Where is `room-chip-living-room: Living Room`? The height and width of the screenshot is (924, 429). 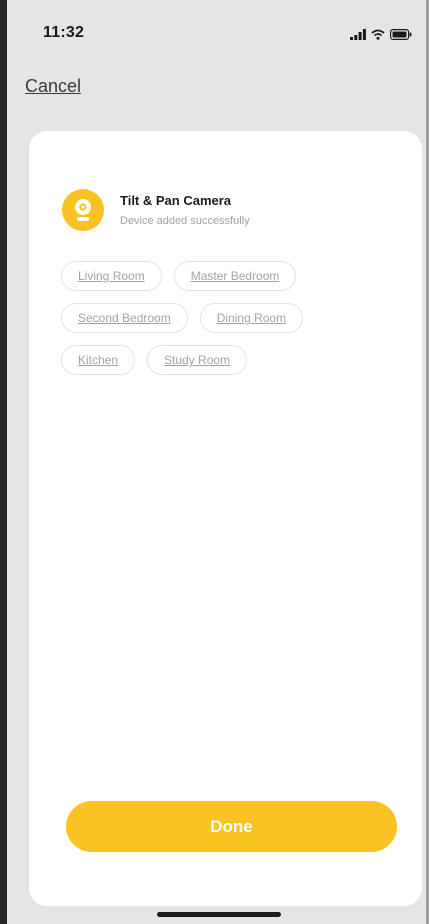 room-chip-living-room: Living Room is located at coordinates (111, 276).